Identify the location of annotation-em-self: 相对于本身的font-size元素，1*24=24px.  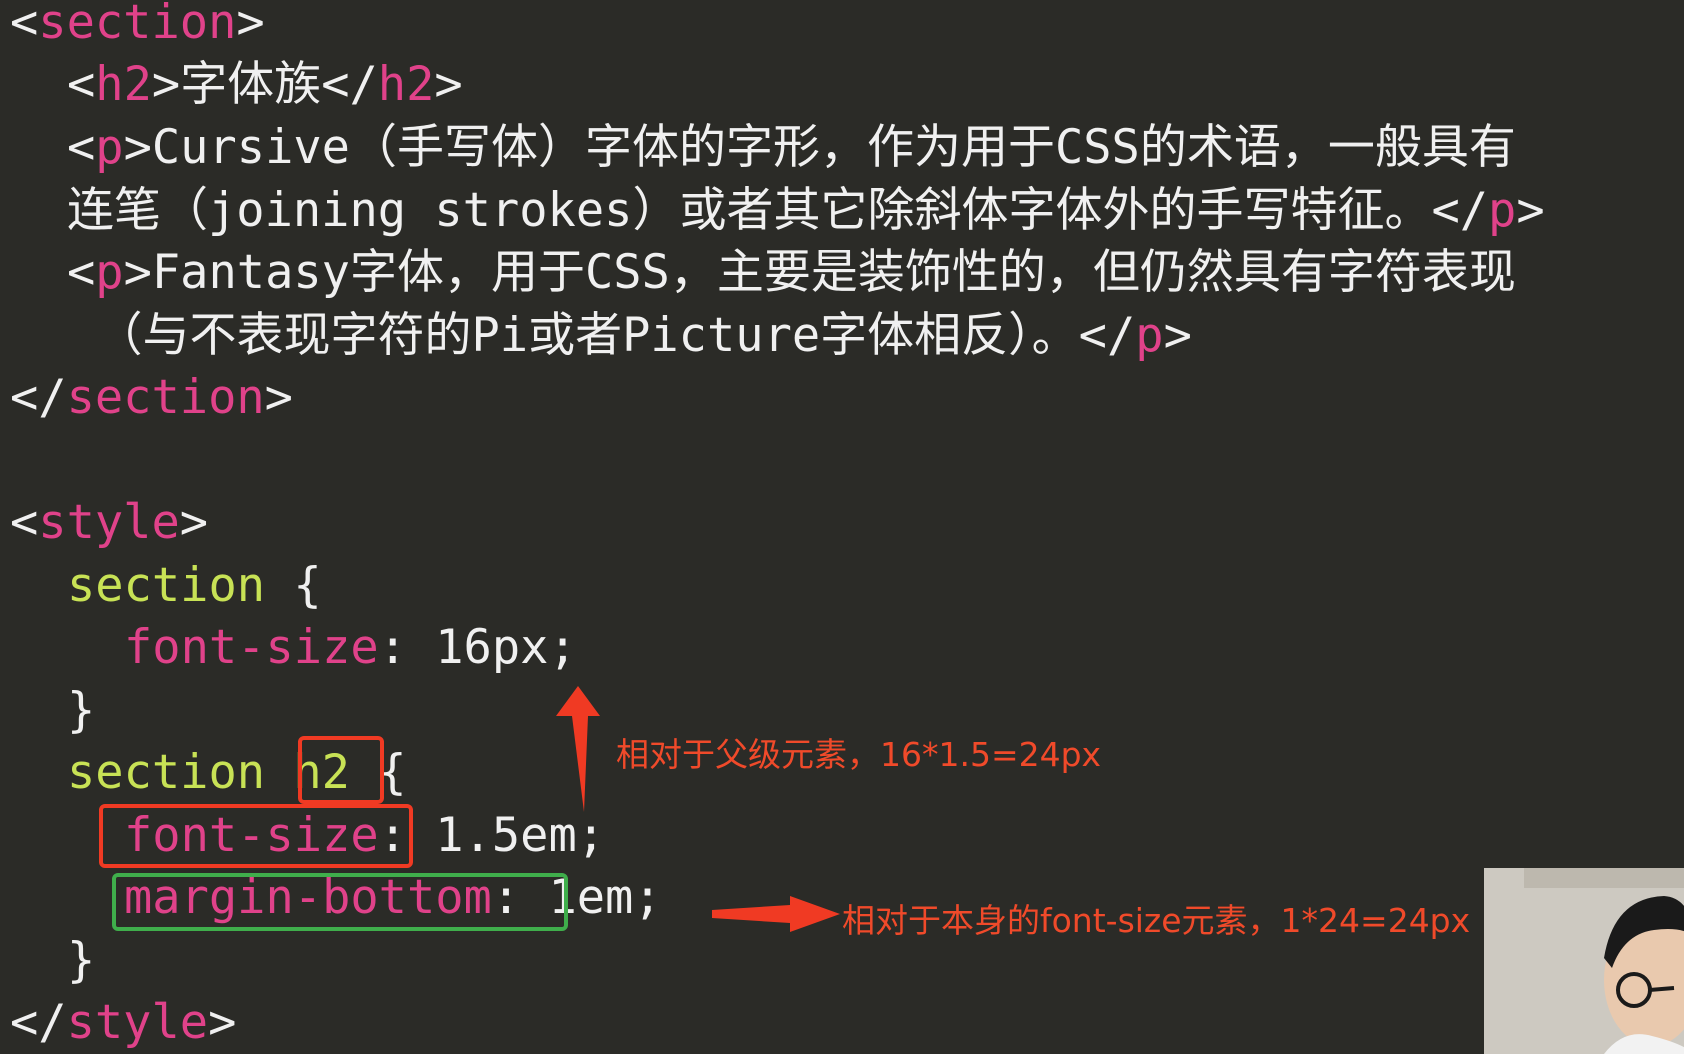
(1156, 920).